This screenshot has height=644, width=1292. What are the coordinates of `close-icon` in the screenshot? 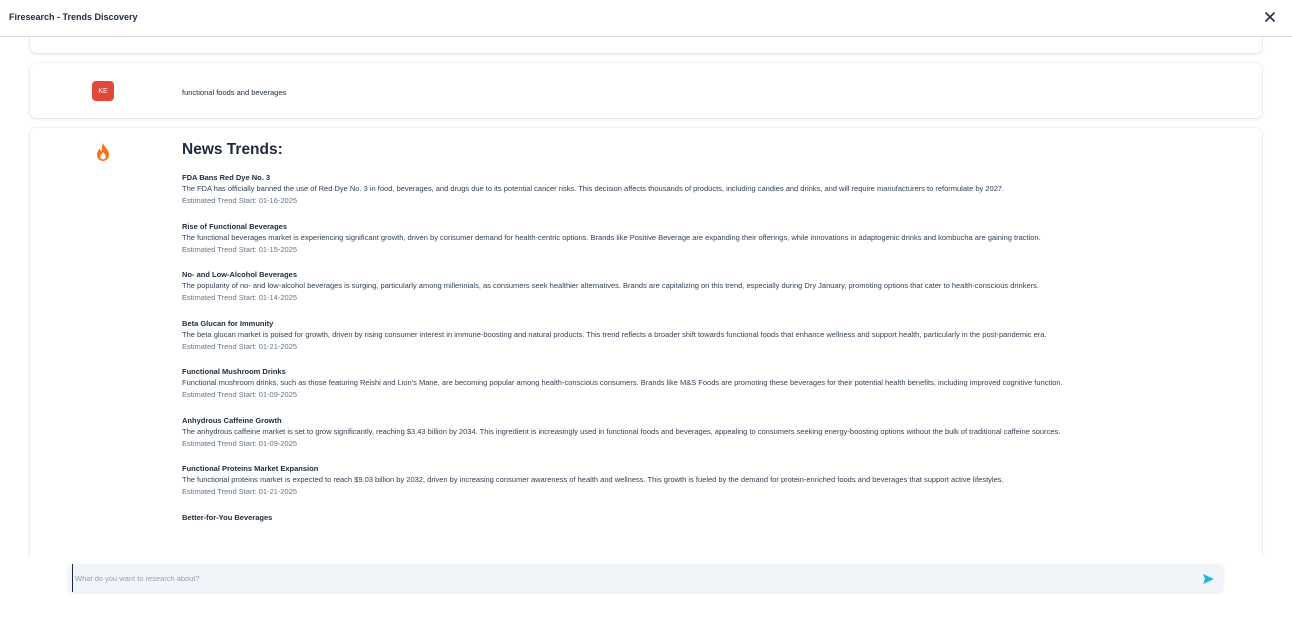 It's located at (1270, 17).